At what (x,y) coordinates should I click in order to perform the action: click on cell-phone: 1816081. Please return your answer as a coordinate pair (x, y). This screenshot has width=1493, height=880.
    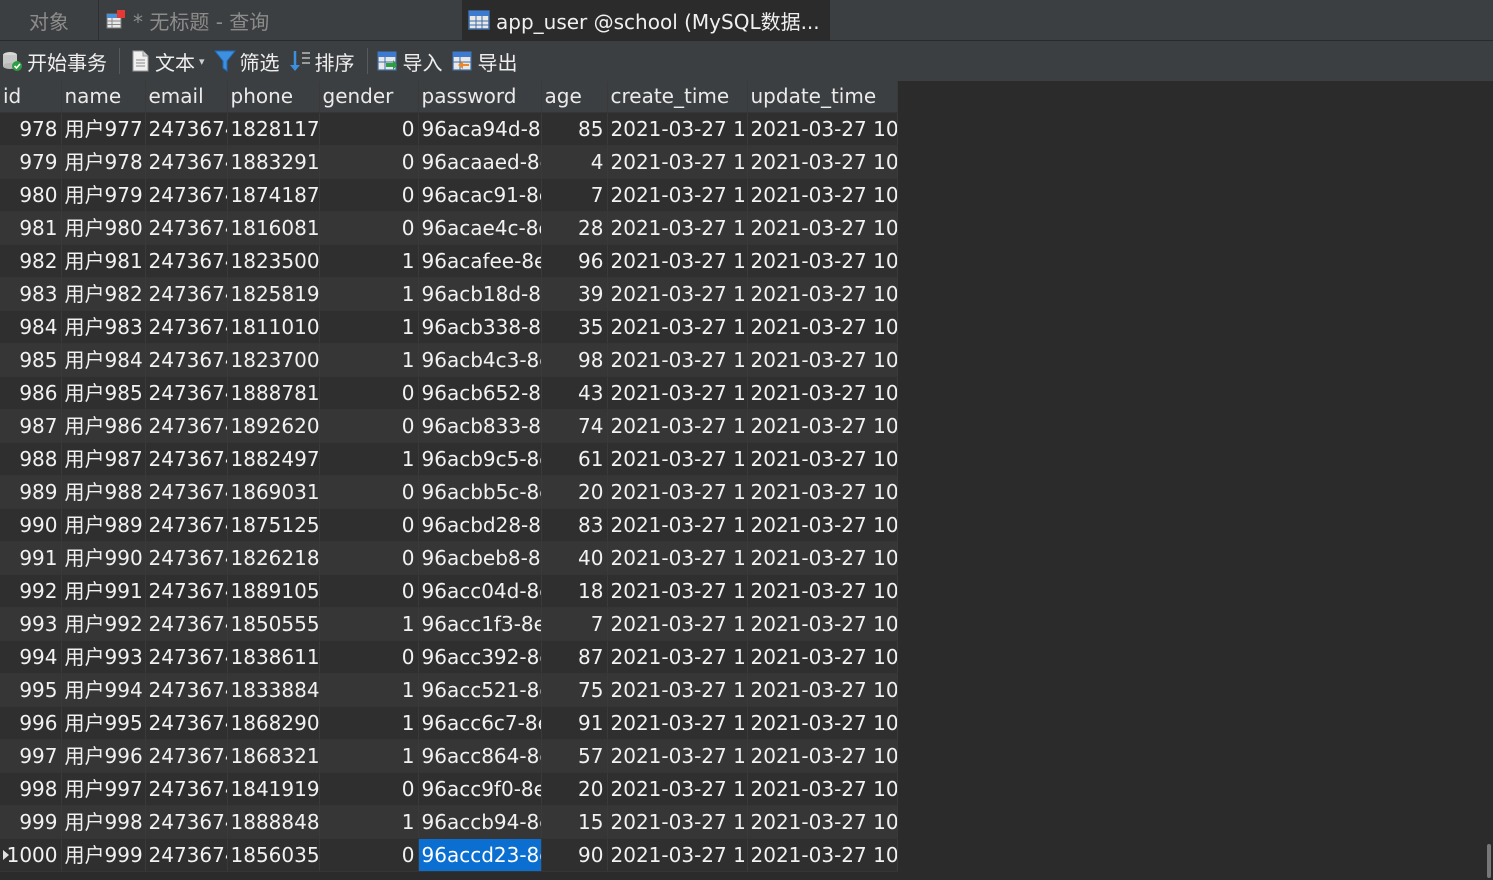
    Looking at the image, I should click on (273, 228).